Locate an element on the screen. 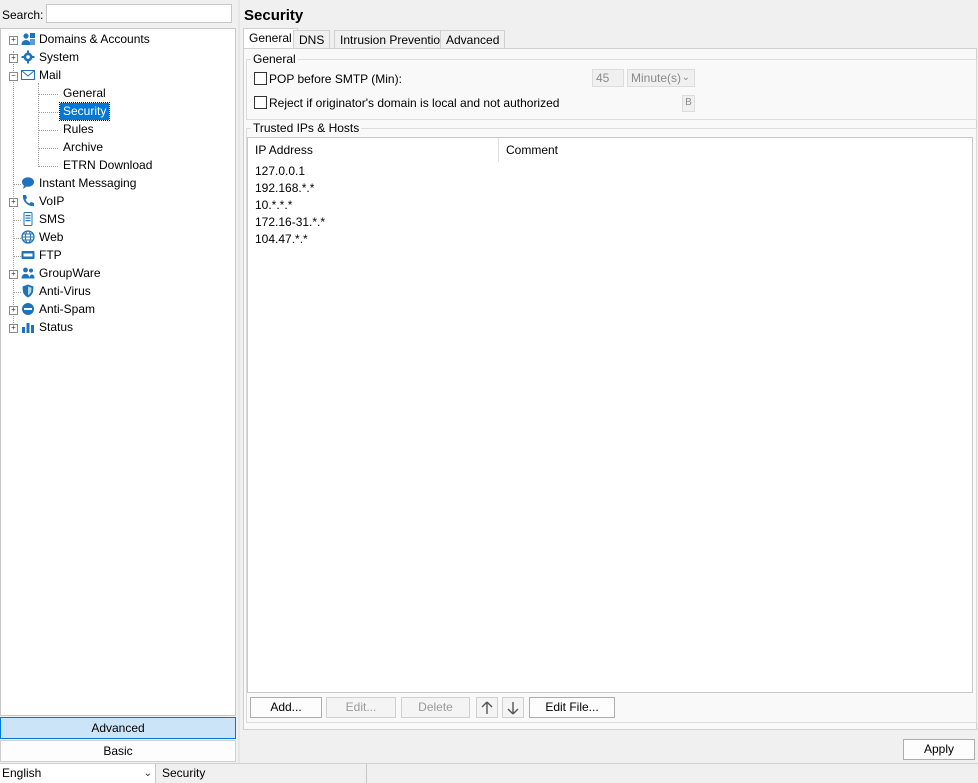  pop-unit-value: Minute(s) is located at coordinates (656, 78).